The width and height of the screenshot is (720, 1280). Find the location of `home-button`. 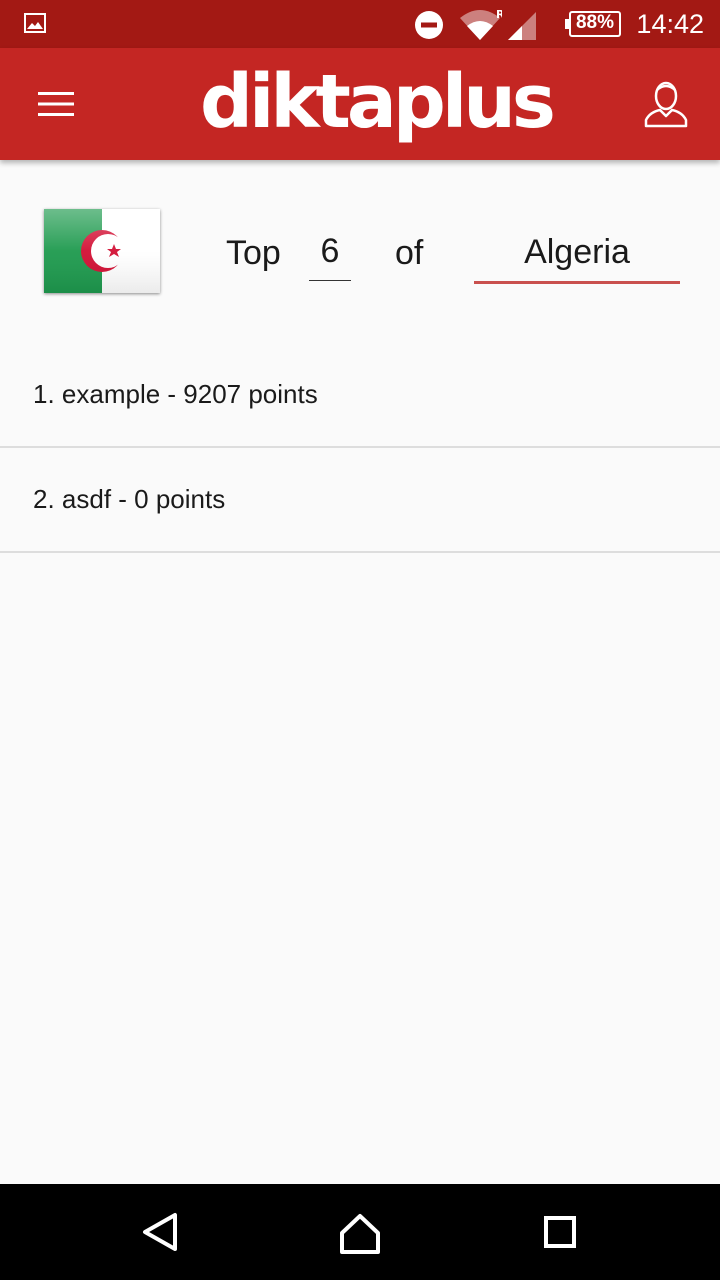

home-button is located at coordinates (360, 1232).